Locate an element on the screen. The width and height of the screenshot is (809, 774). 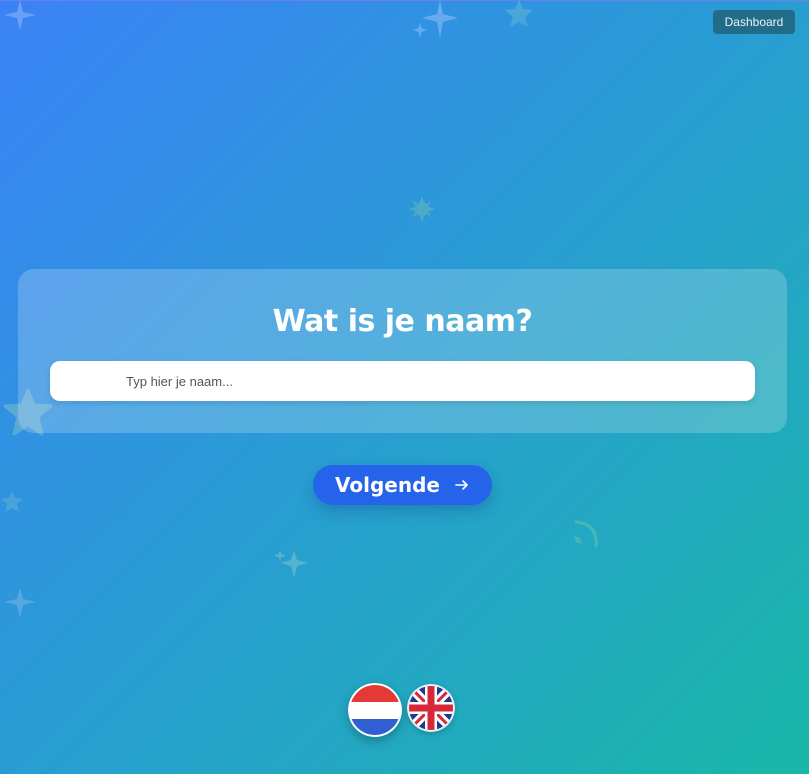
language-dutch-button is located at coordinates (375, 710).